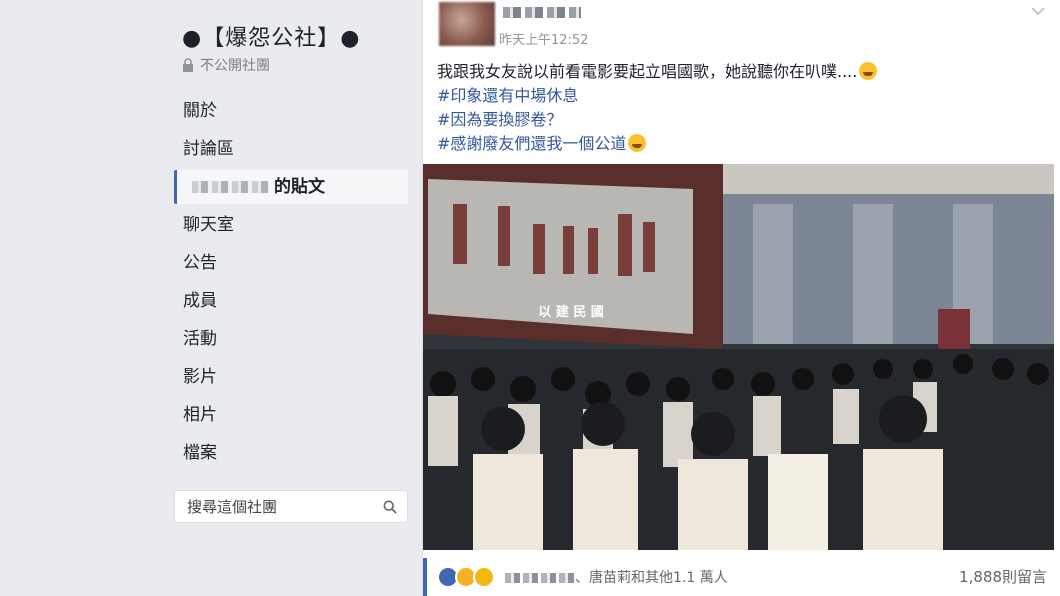 The image size is (1060, 596). I want to click on blurred-member-name, so click(231, 187).